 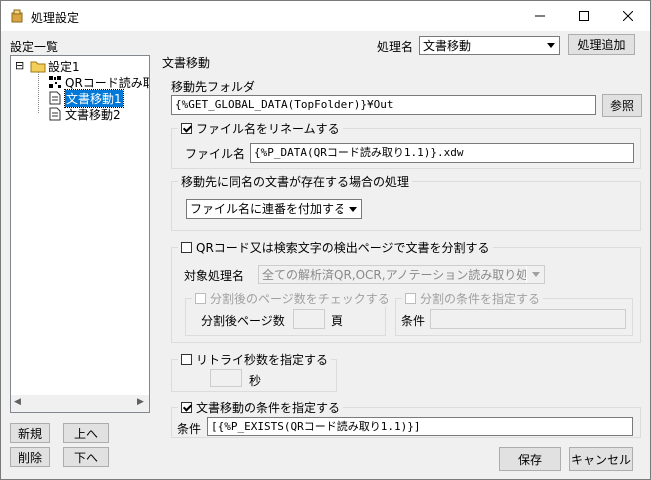 What do you see at coordinates (93, 114) in the screenshot?
I see `tree-item-label: 文書移動2` at bounding box center [93, 114].